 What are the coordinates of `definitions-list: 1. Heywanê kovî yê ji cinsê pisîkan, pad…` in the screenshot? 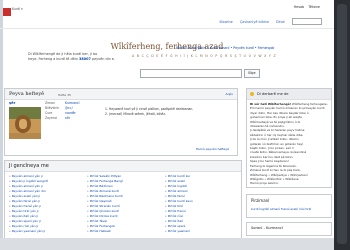 It's located at (149, 112).